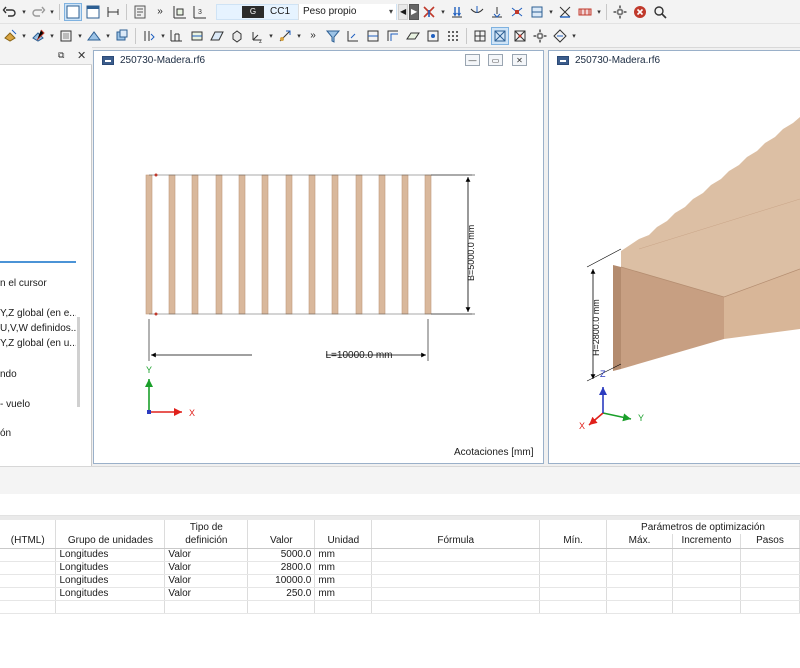 Image resolution: width=800 pixels, height=668 pixels. What do you see at coordinates (517, 12) in the screenshot?
I see `member-results-icon` at bounding box center [517, 12].